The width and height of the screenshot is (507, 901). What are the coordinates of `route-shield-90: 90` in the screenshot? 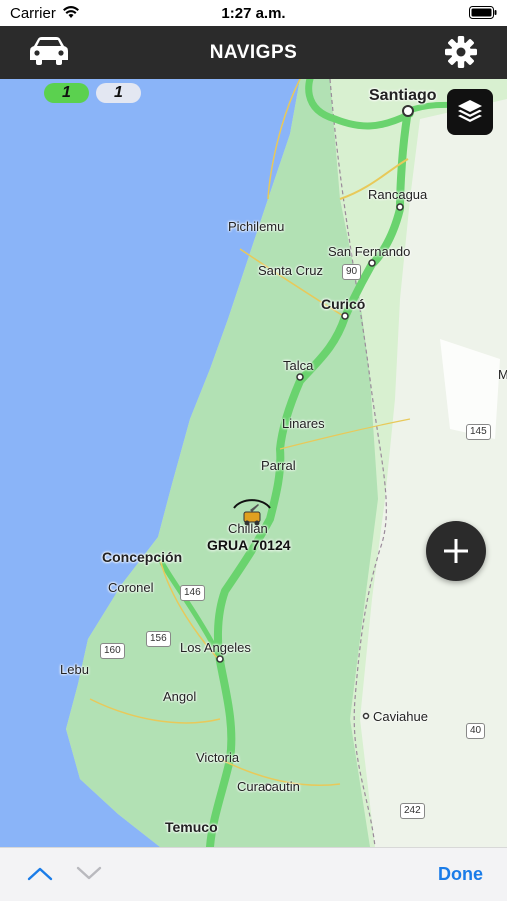 It's located at (352, 272).